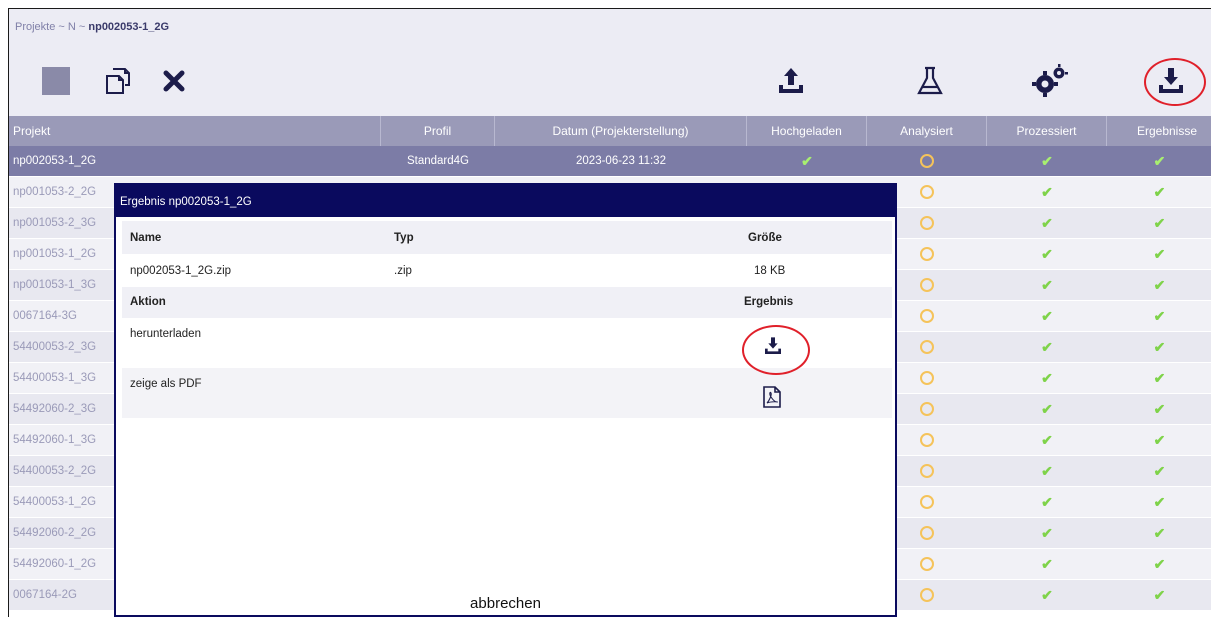  I want to click on upload-icon, so click(791, 81).